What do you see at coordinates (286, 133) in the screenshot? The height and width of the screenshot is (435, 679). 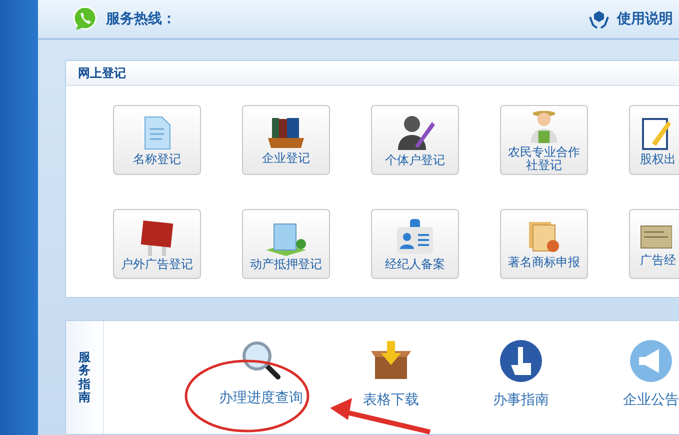 I see `books-icon` at bounding box center [286, 133].